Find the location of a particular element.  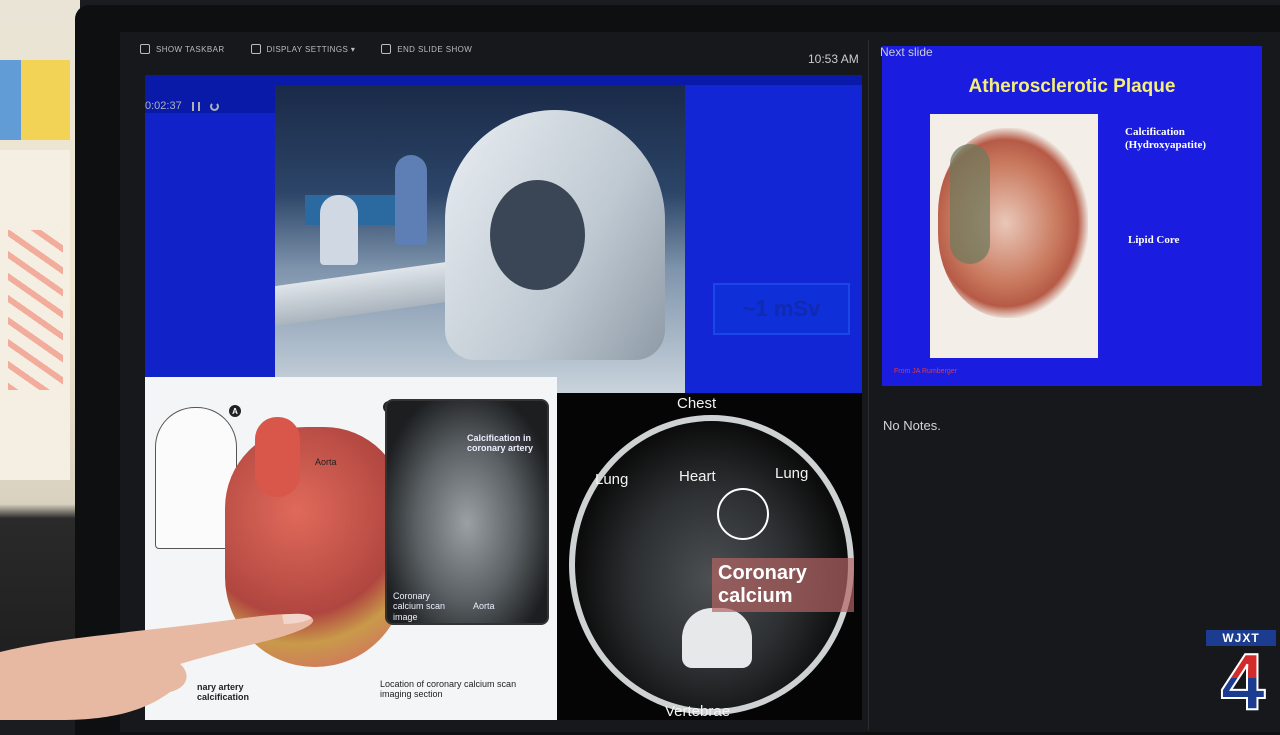

display-settings-button: DISPLAY SETTINGS ▾ is located at coordinates (303, 49).